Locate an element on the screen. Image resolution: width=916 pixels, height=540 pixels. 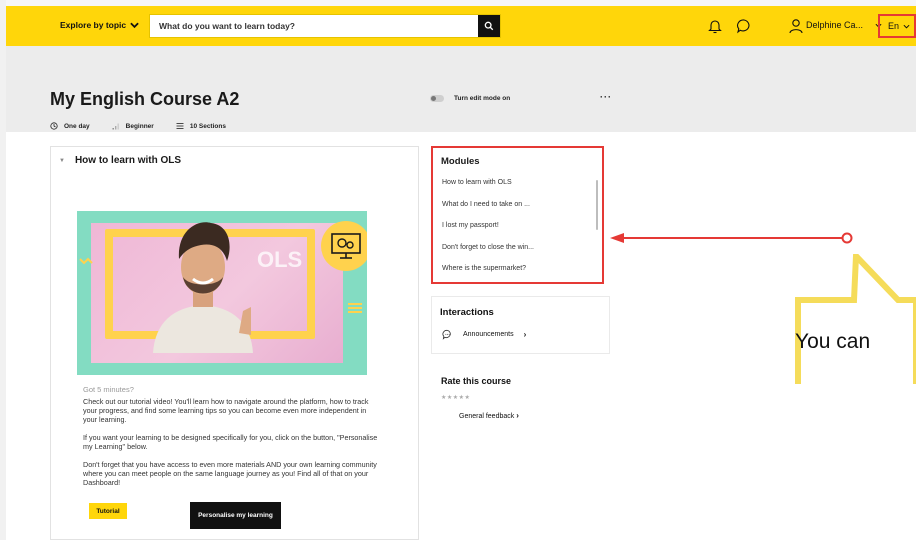
duration-text: One day is located at coordinates (77, 126).